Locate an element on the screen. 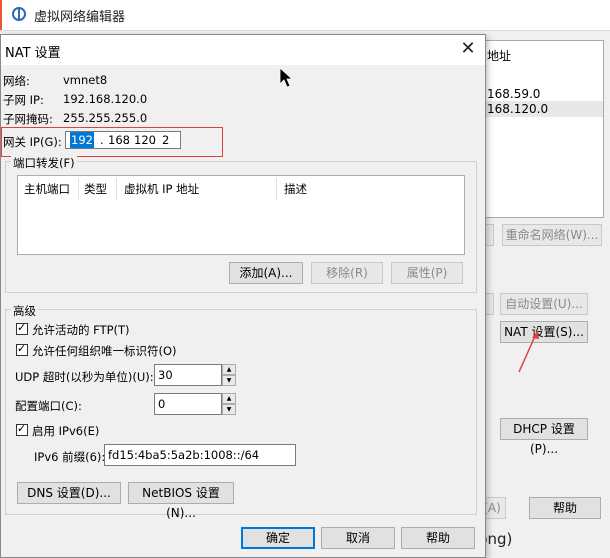 This screenshot has height=558, width=610. network-value: vmnet8 is located at coordinates (85, 80).